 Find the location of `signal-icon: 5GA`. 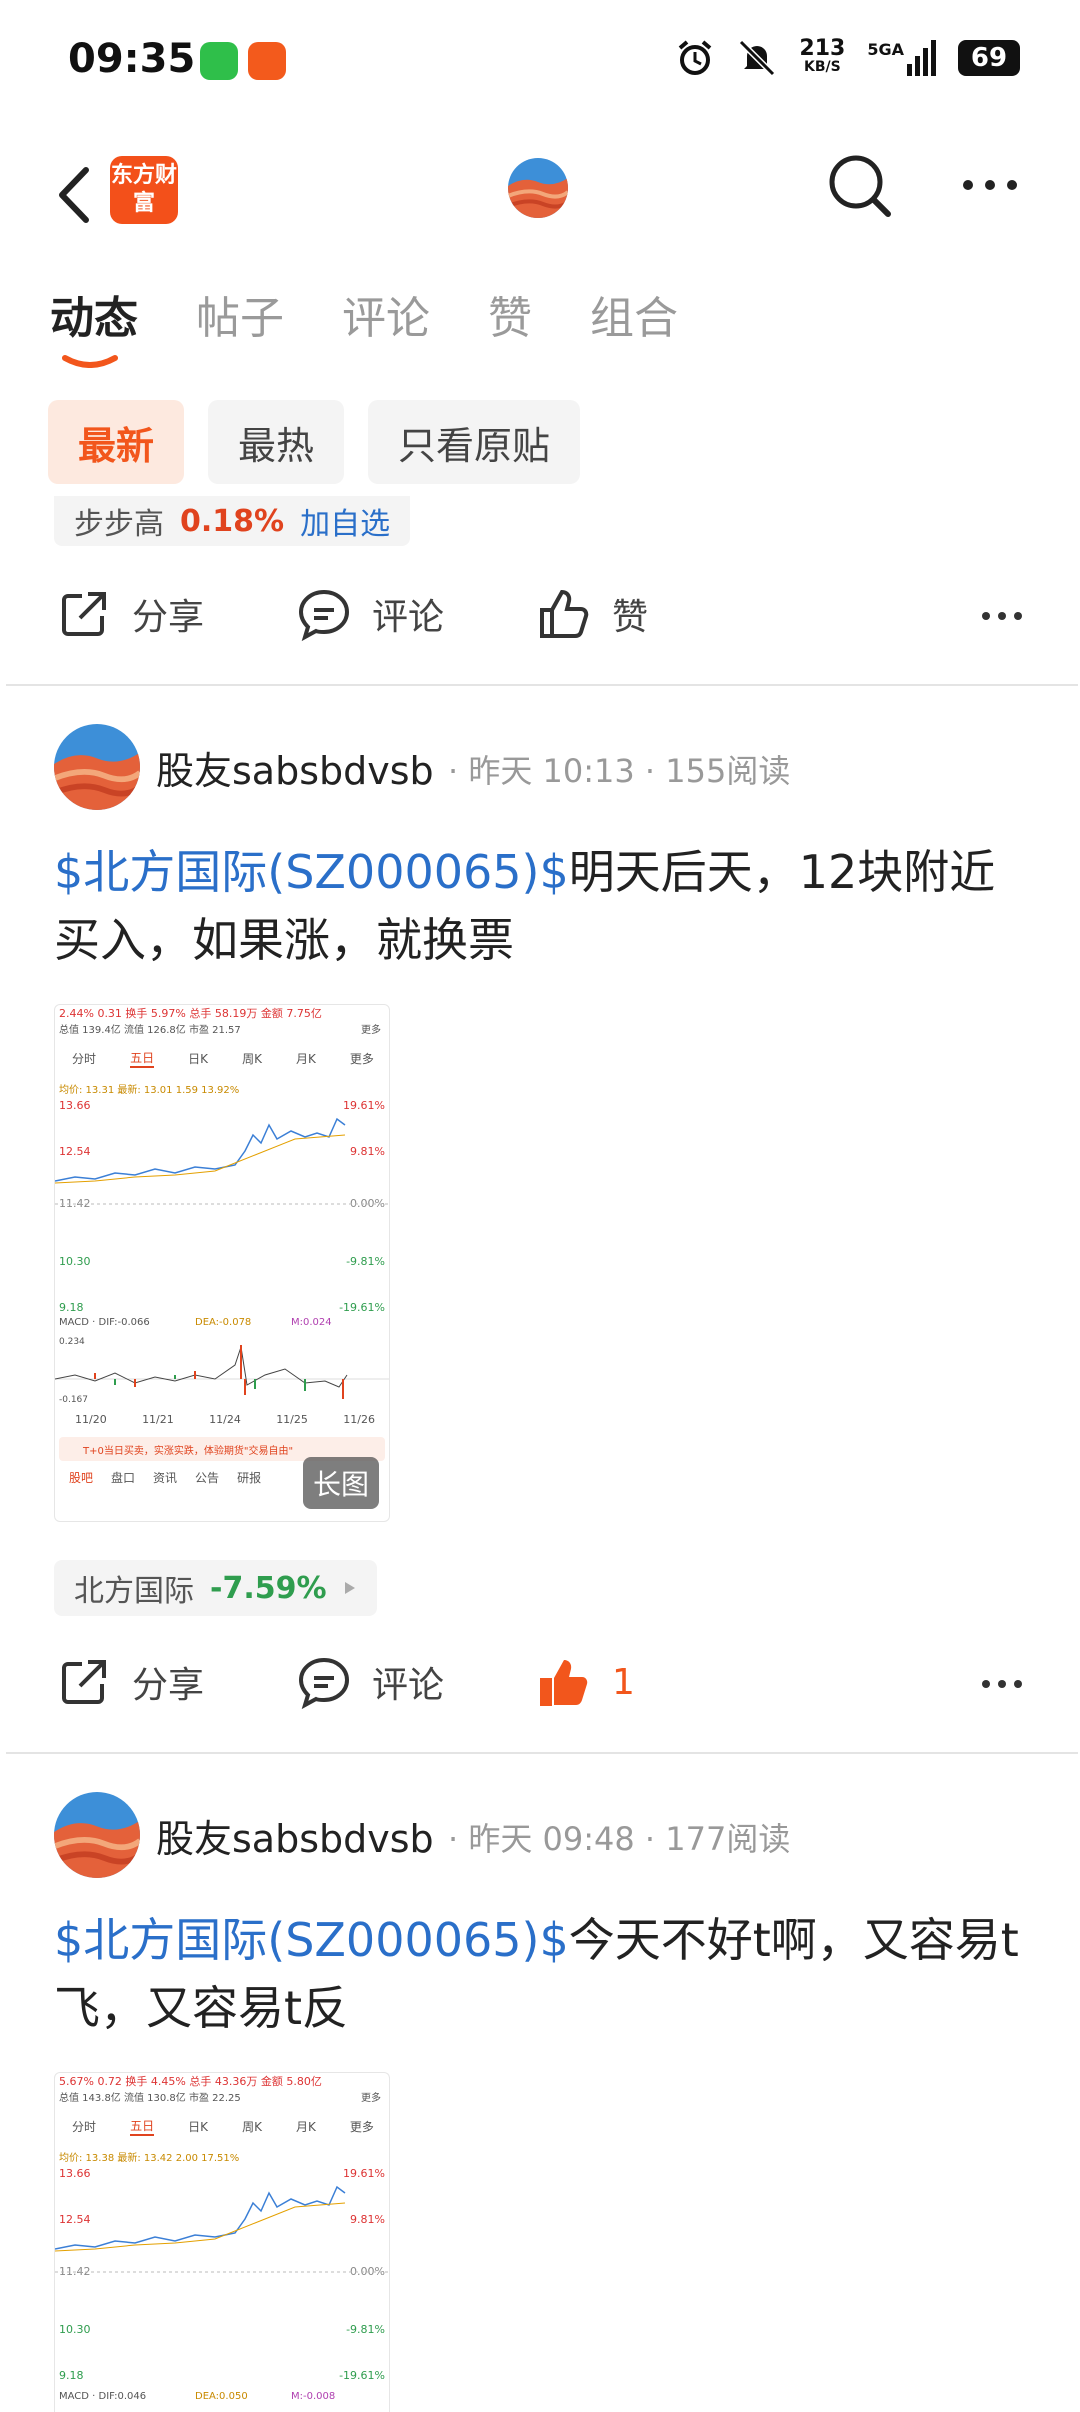

signal-icon: 5GA is located at coordinates (901, 58).